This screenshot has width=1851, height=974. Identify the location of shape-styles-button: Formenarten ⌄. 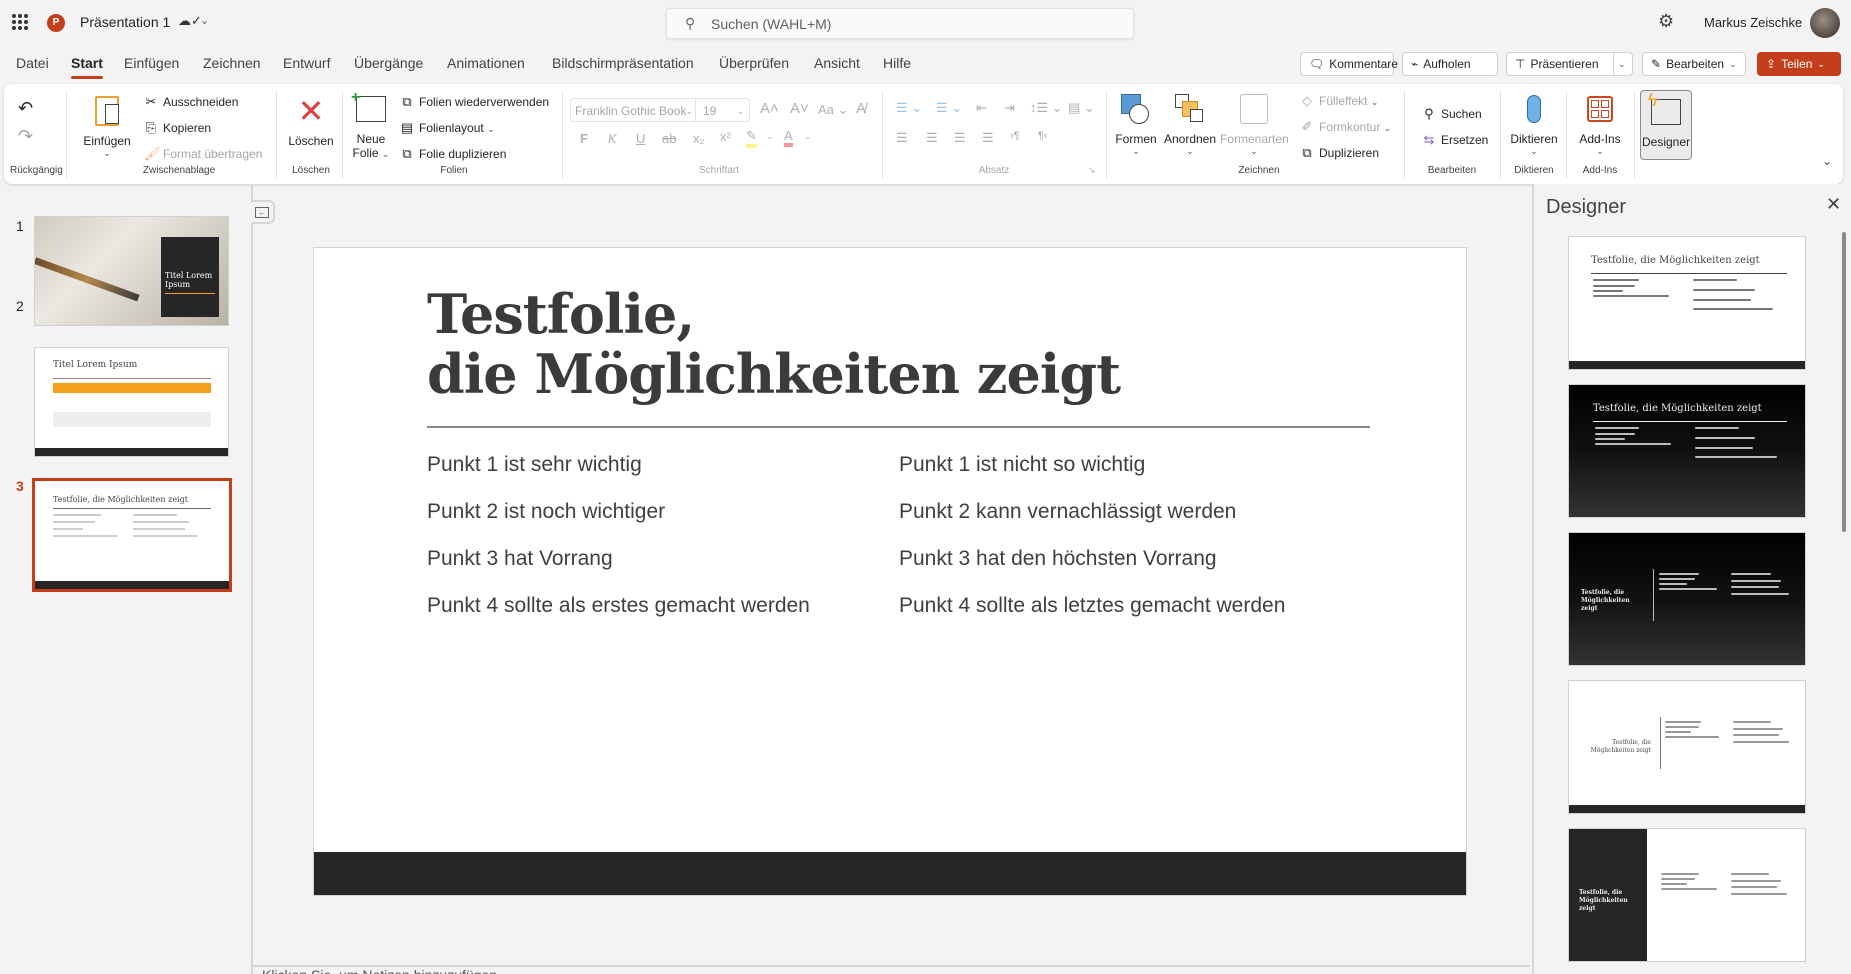
(1254, 123).